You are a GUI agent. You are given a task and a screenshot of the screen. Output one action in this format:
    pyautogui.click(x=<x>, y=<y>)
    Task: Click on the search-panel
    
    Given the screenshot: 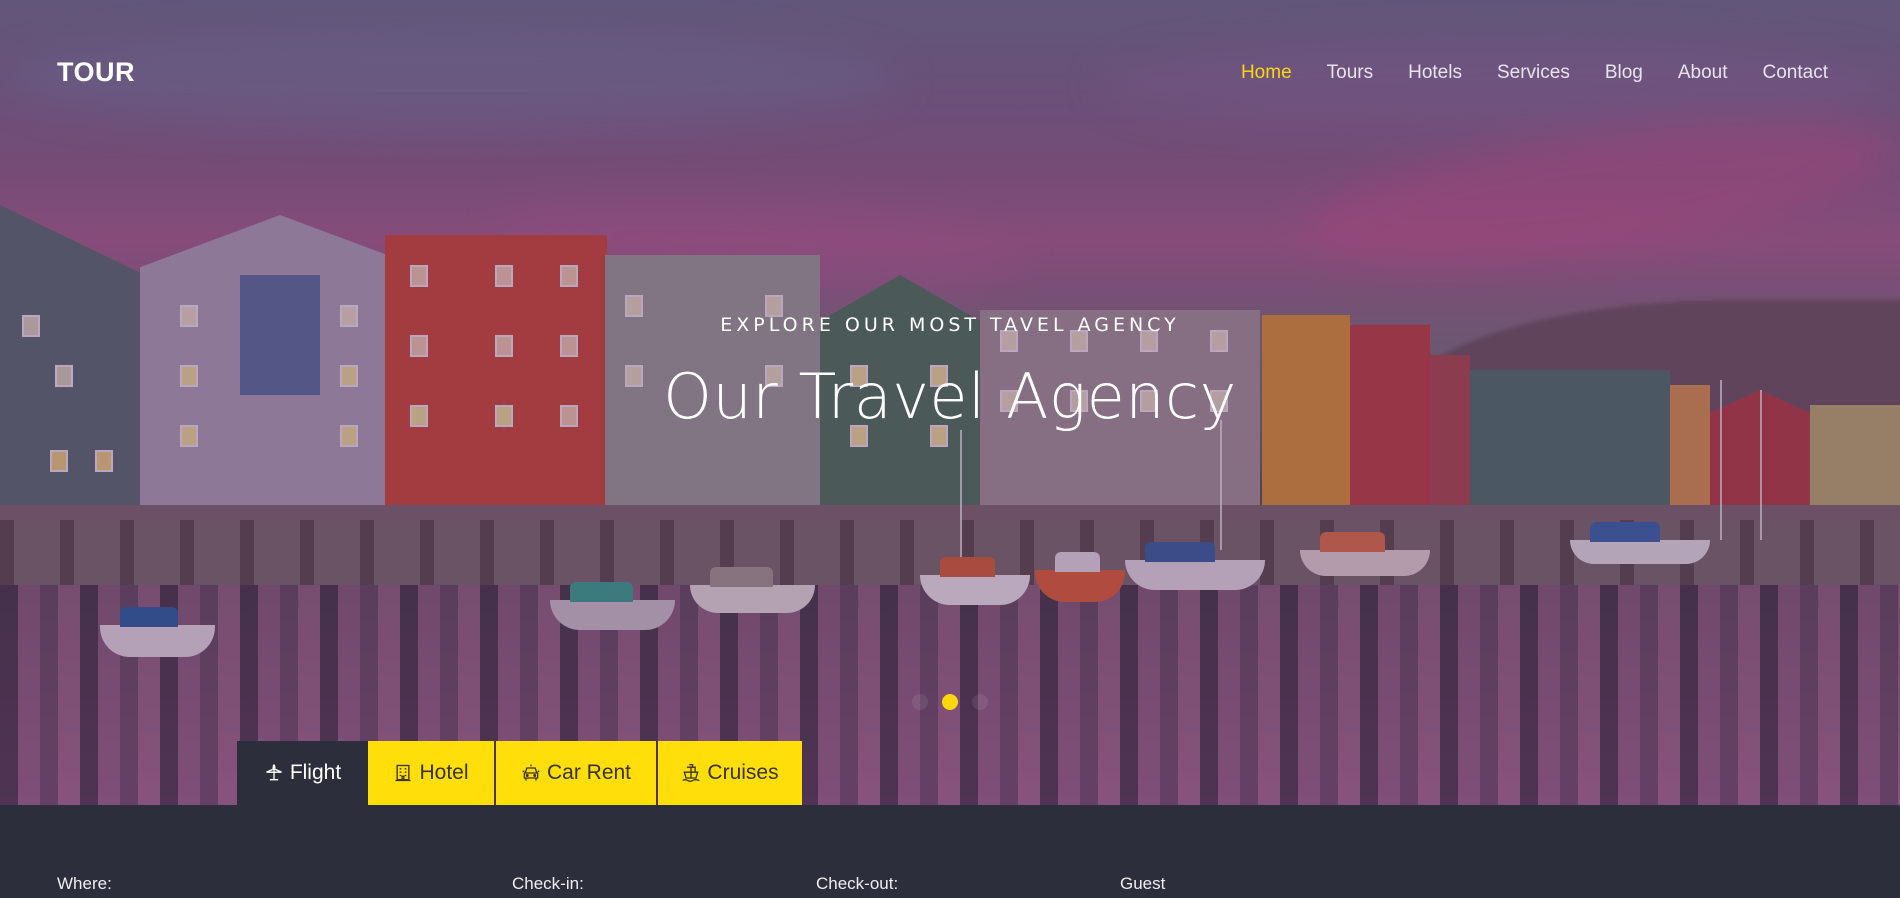 What is the action you would take?
    pyautogui.click(x=950, y=851)
    